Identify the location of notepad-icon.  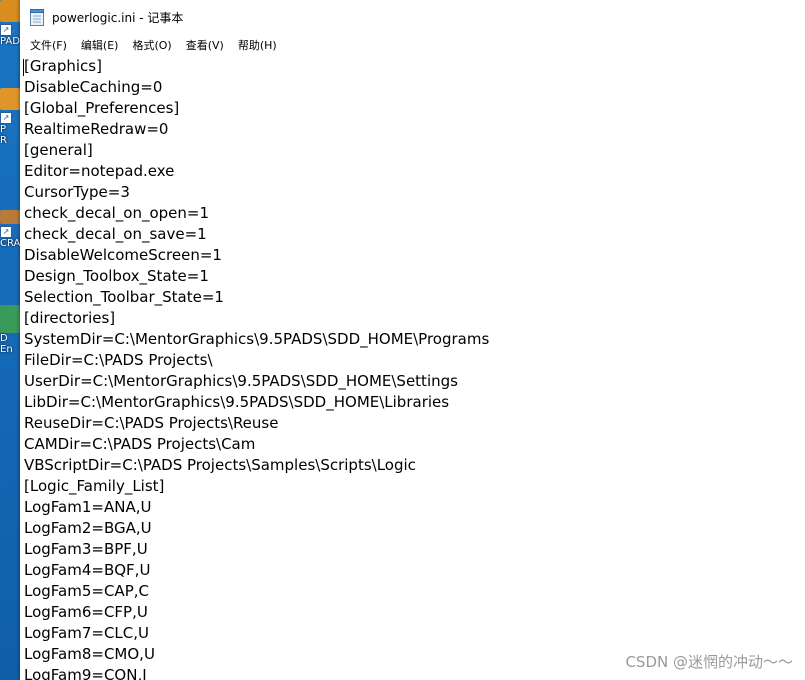
(37, 17).